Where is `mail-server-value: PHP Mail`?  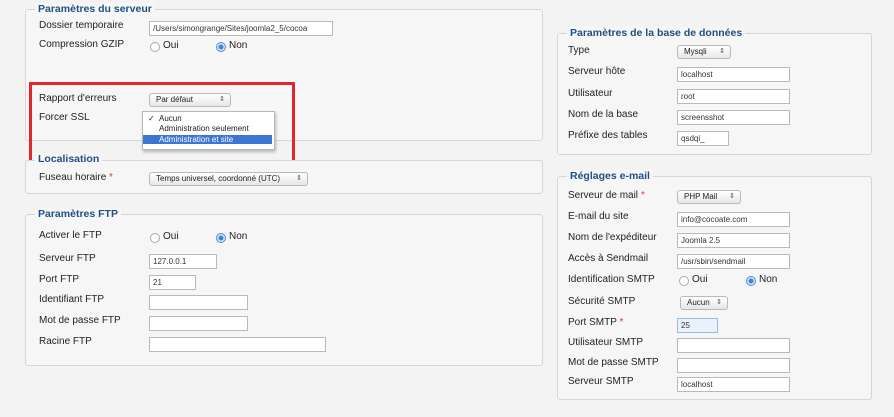 mail-server-value: PHP Mail is located at coordinates (701, 196).